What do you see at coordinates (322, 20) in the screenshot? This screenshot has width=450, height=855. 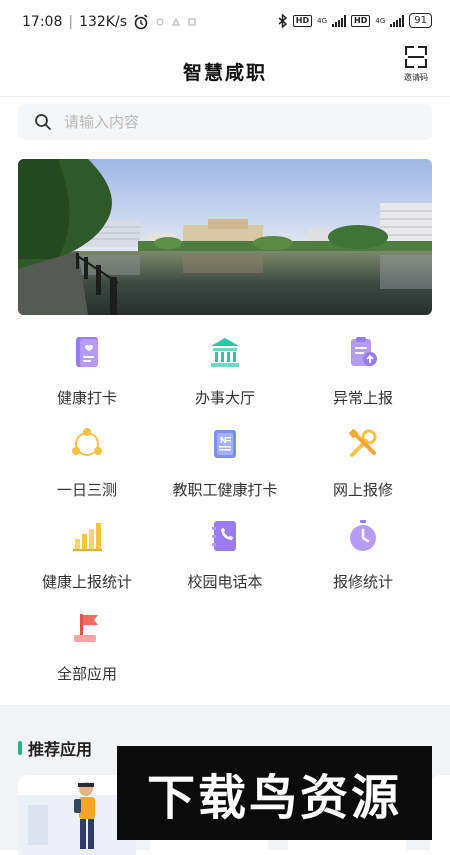 I see `network-type: 4G` at bounding box center [322, 20].